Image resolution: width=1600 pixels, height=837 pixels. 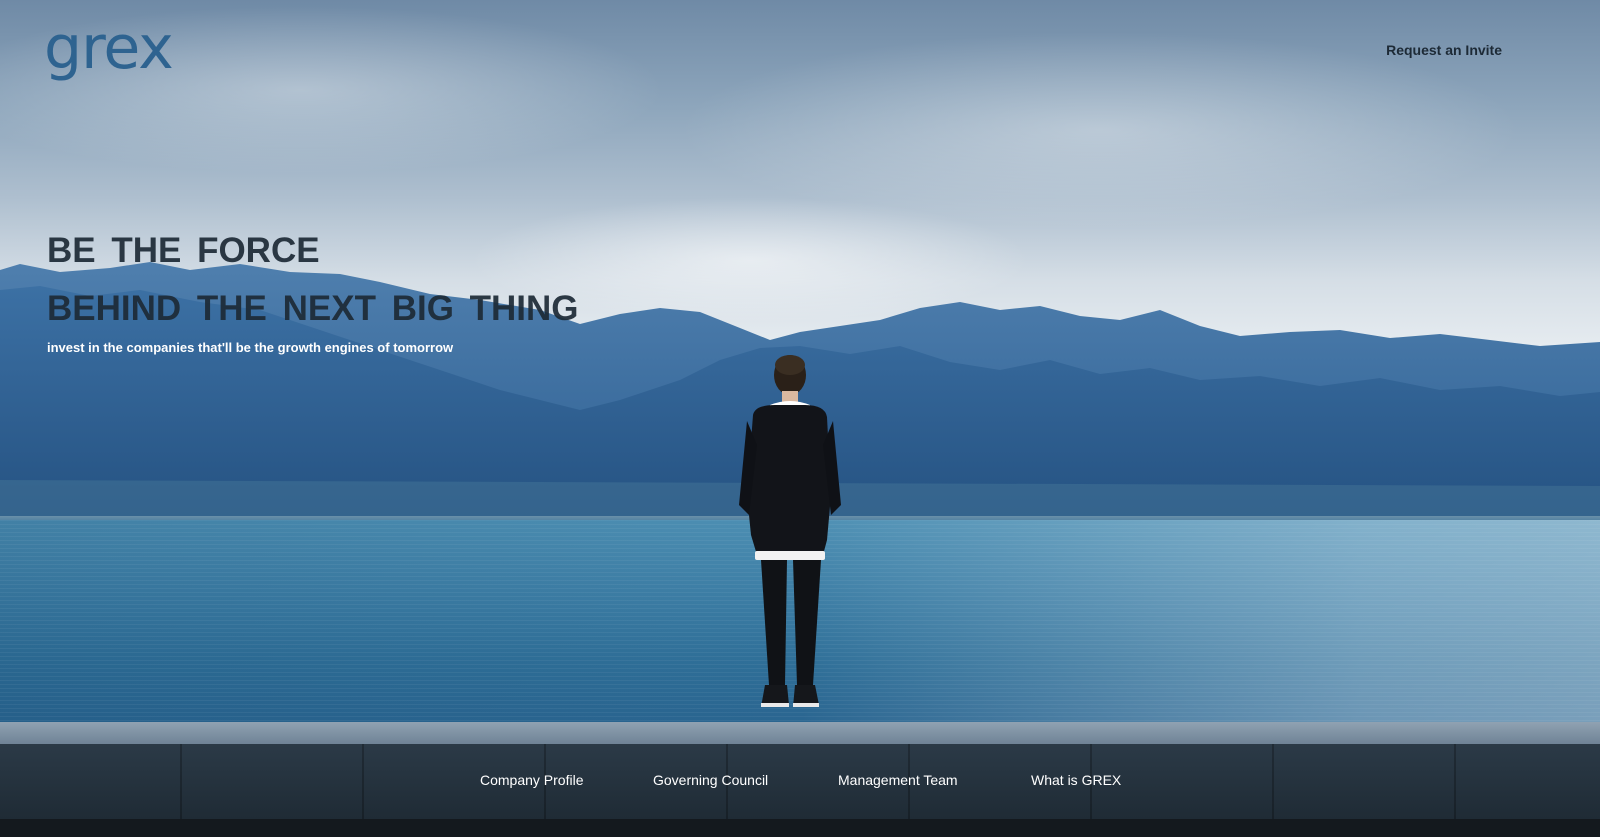 What do you see at coordinates (800, 828) in the screenshot?
I see `ground-strip` at bounding box center [800, 828].